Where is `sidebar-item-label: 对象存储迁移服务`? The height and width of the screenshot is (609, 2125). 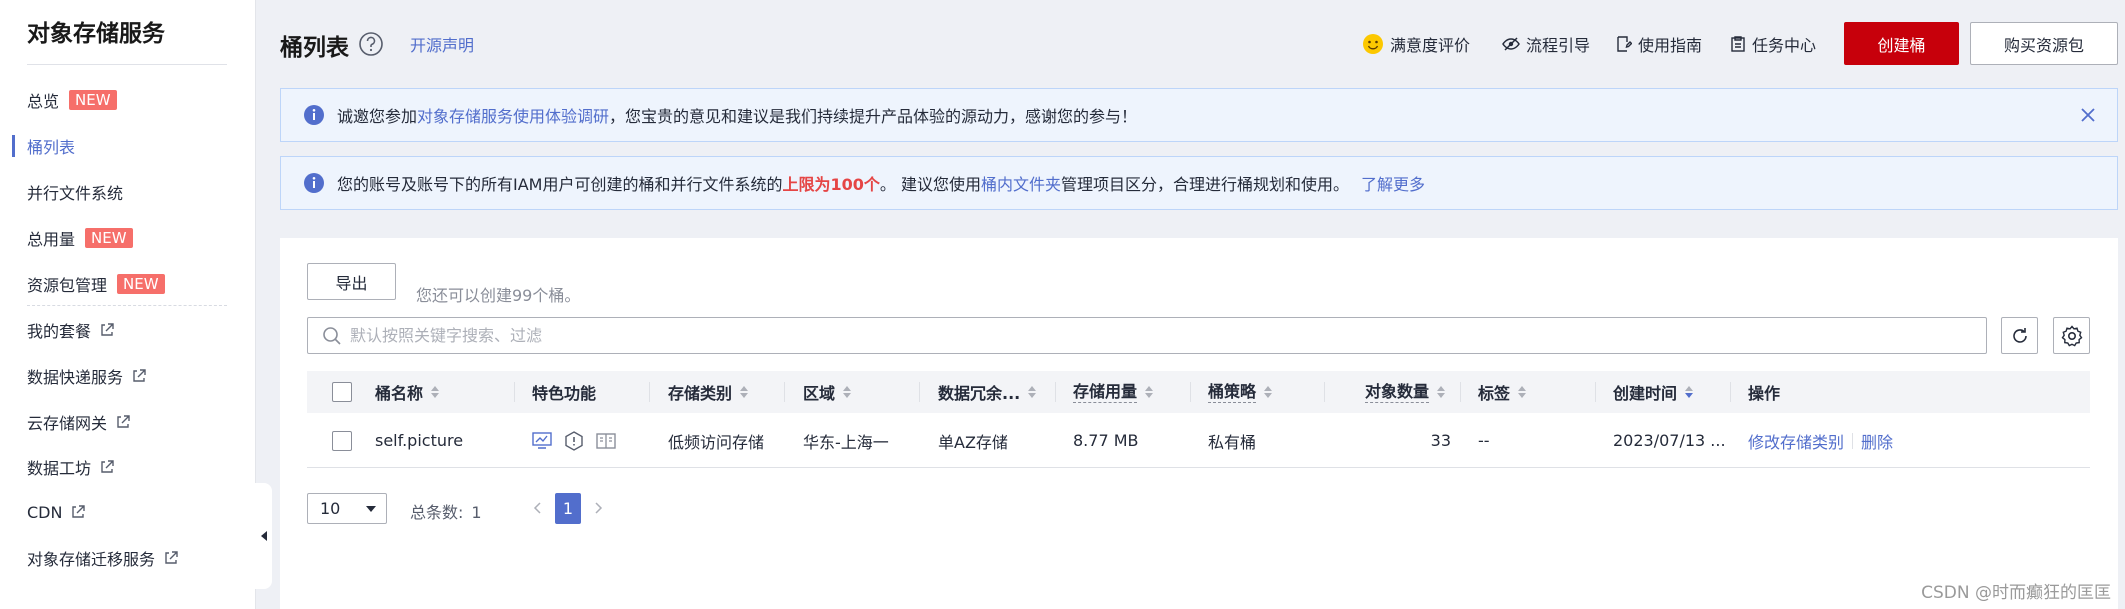
sidebar-item-label: 对象存储迁移服务 is located at coordinates (91, 559).